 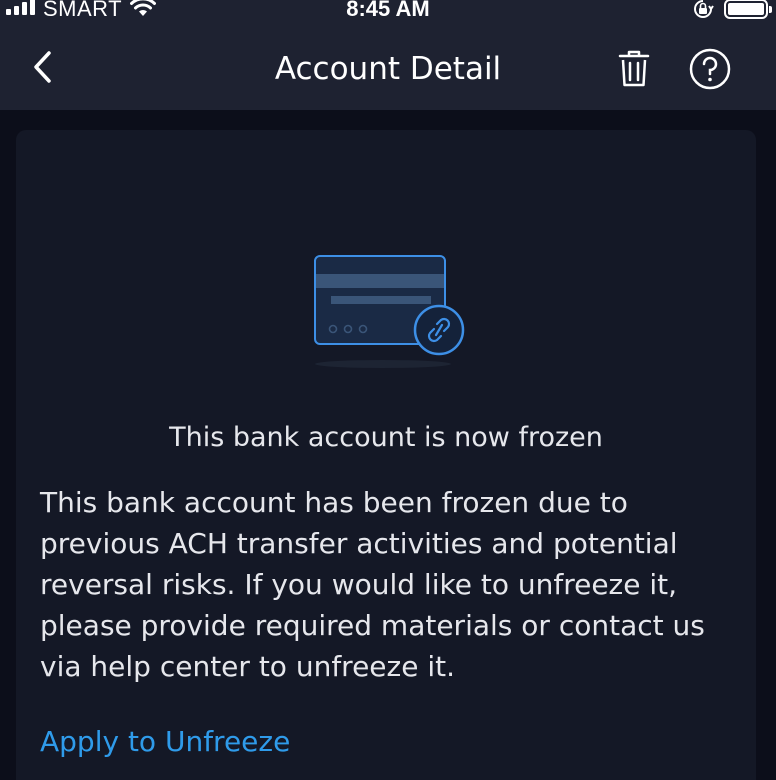 I want to click on delete-account-button, so click(x=634, y=69).